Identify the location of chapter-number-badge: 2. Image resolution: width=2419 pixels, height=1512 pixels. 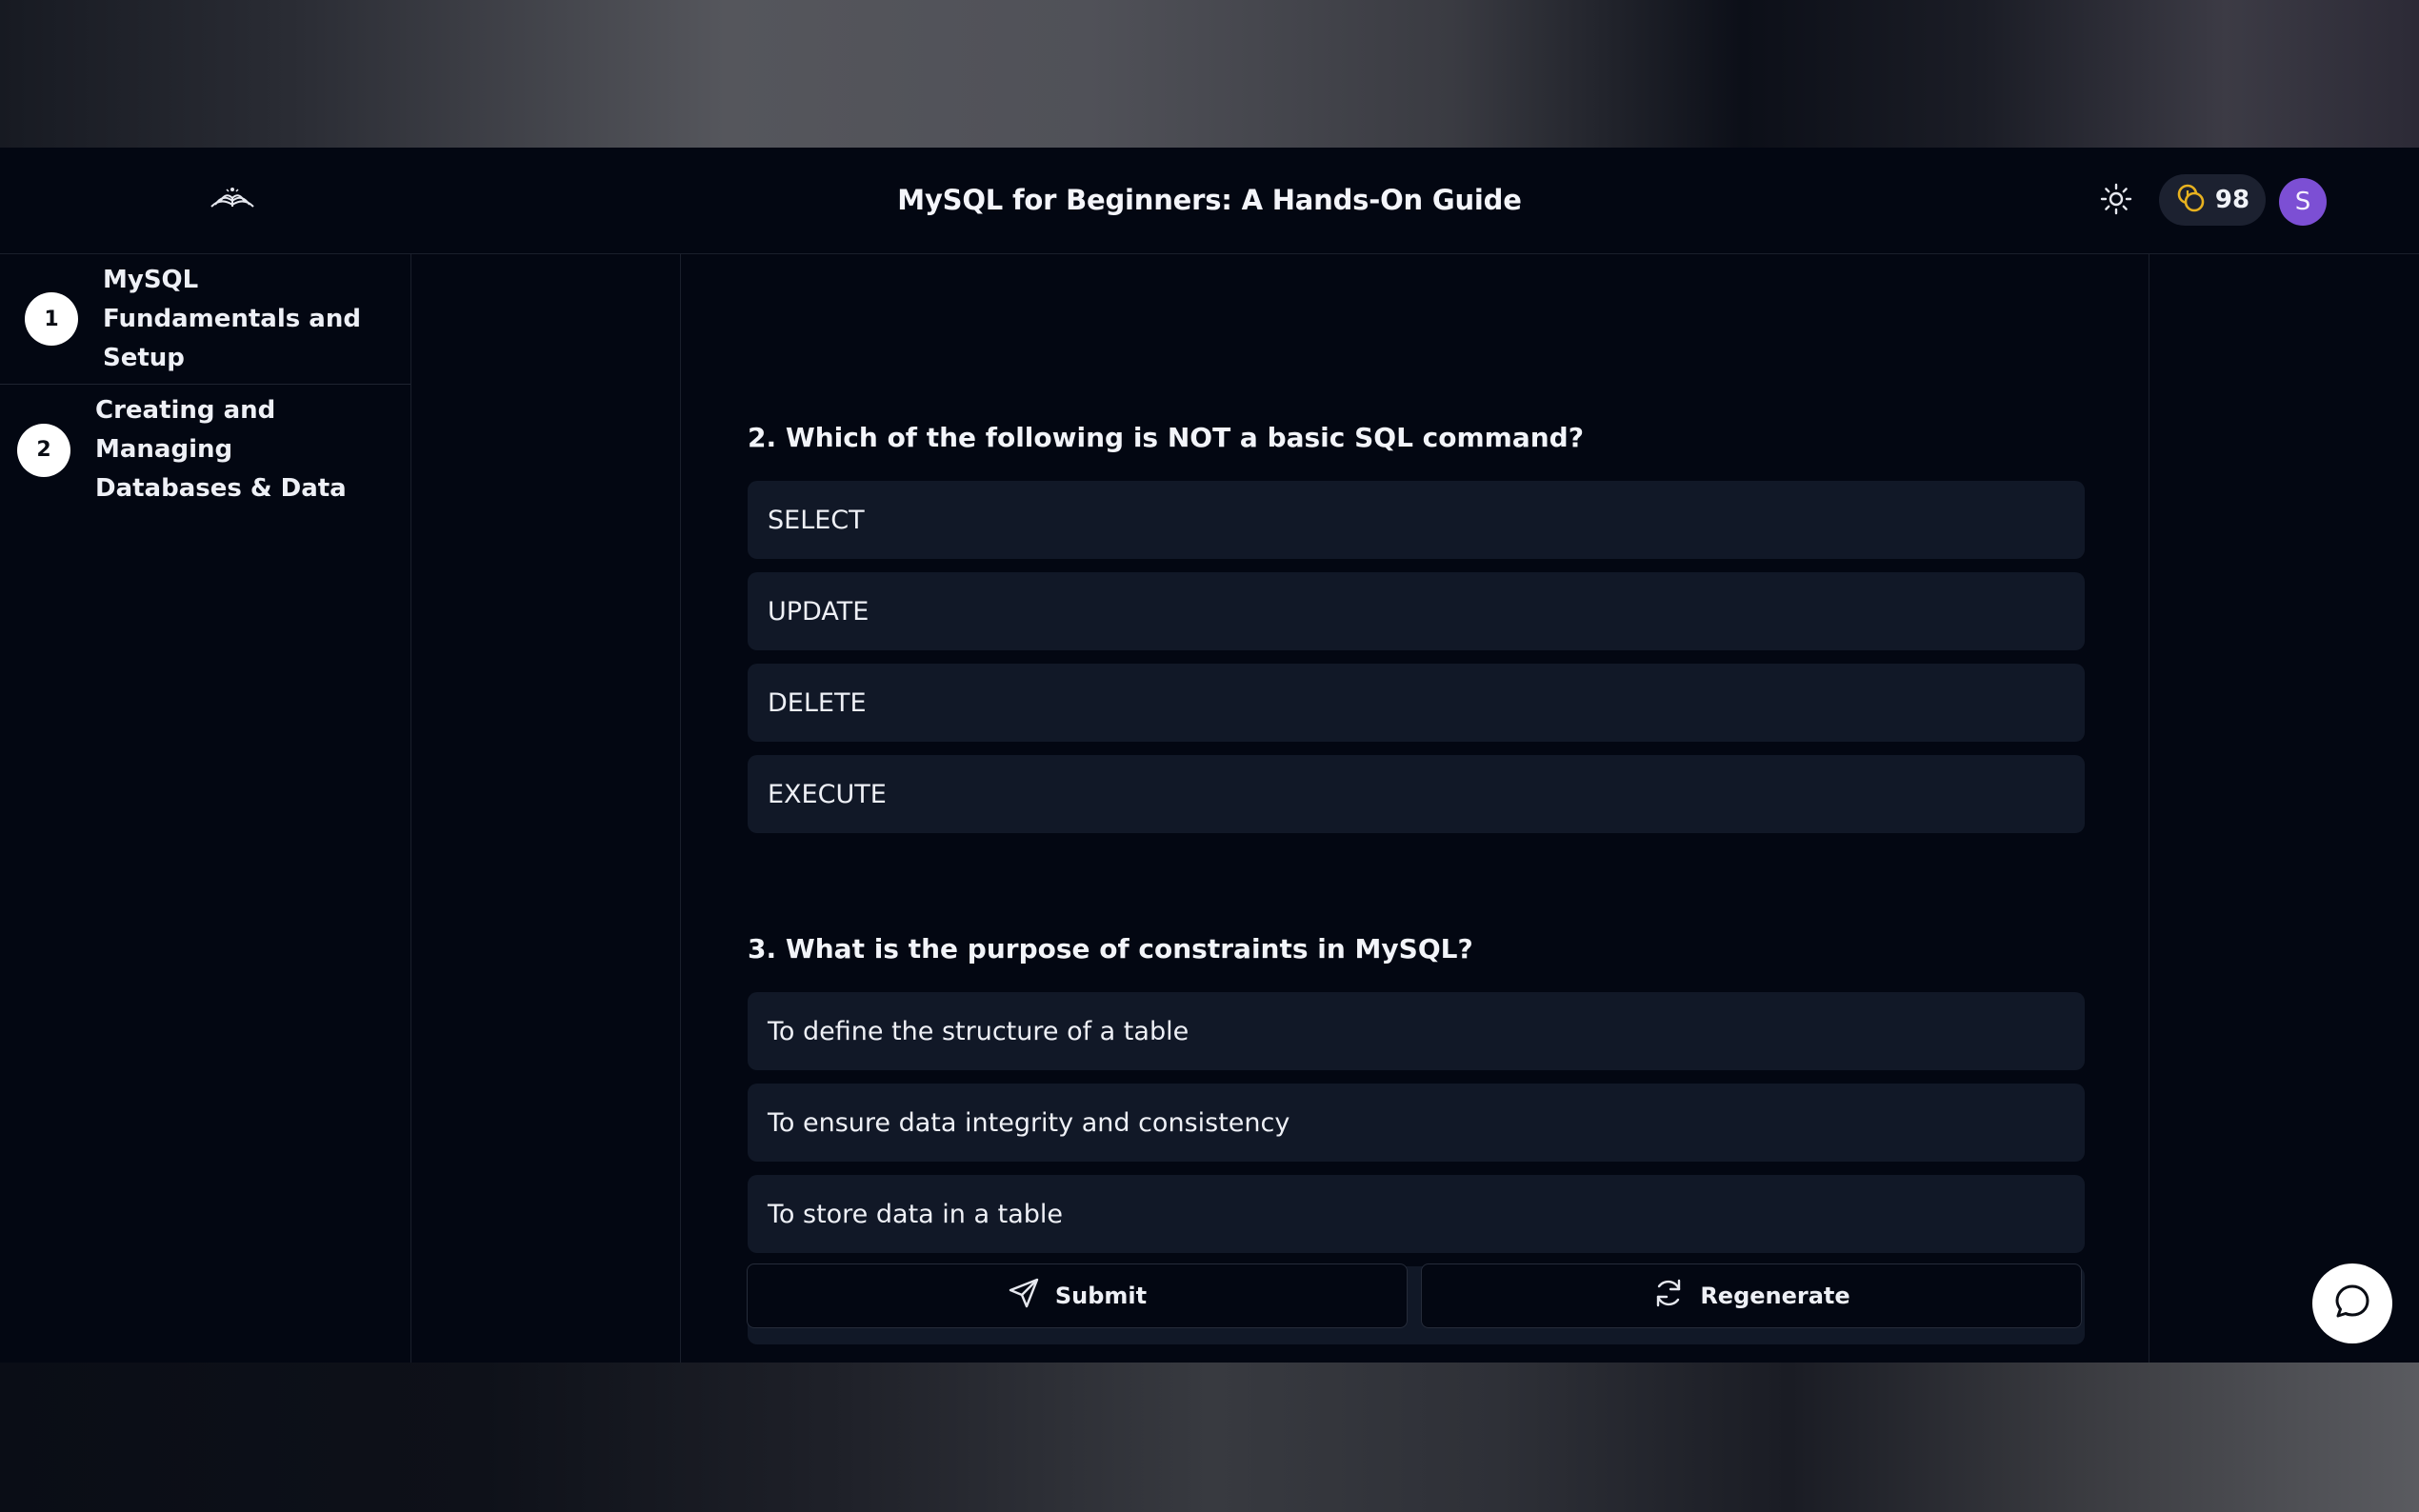
(43, 450).